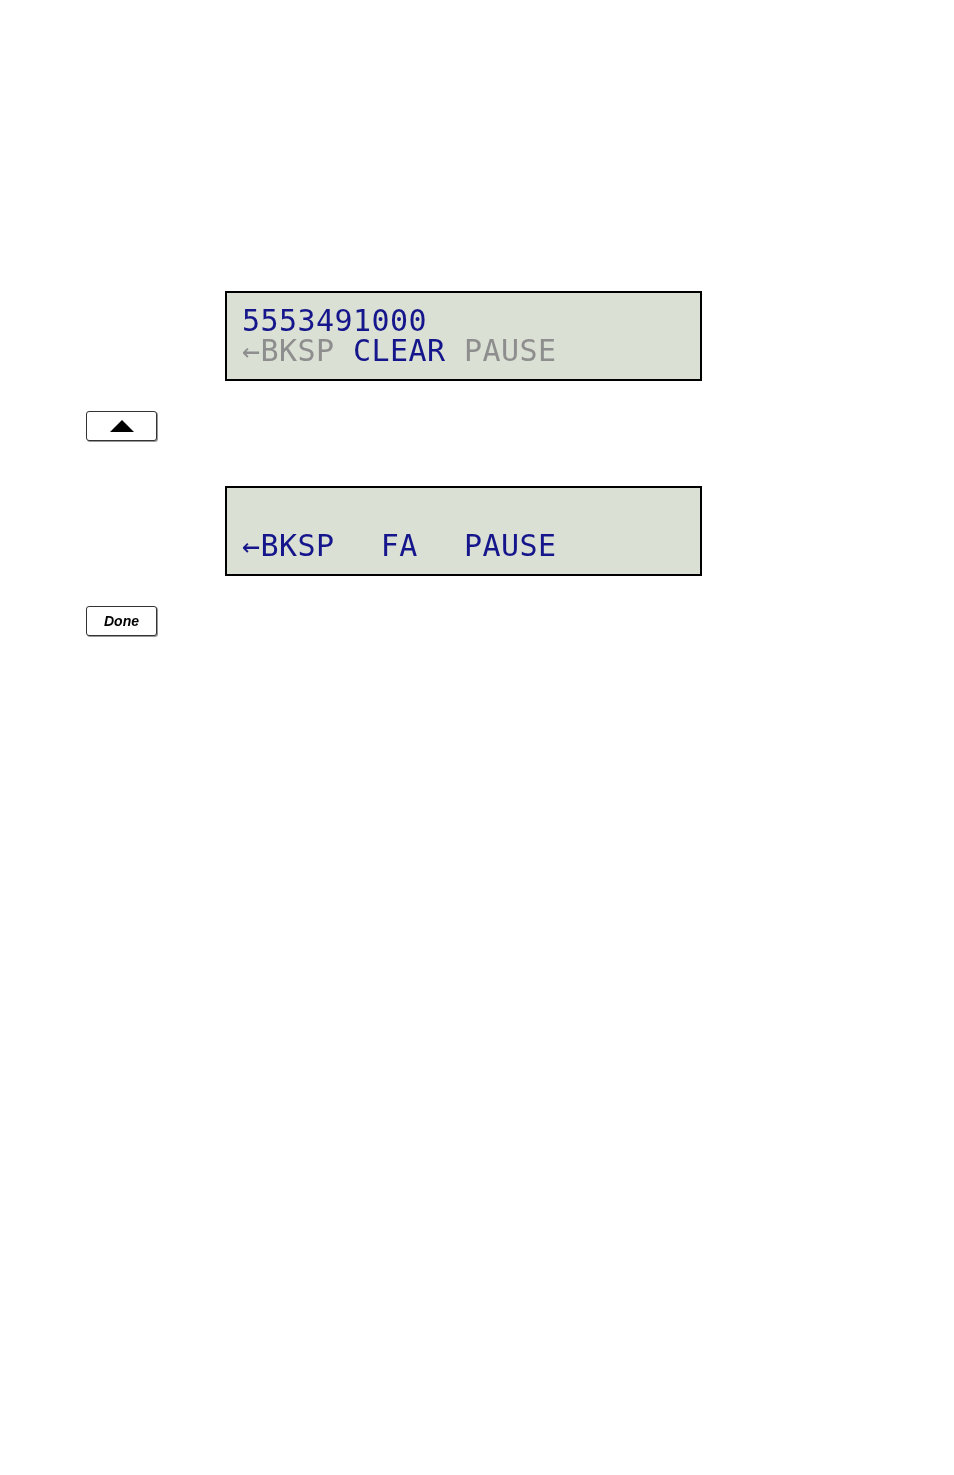 The height and width of the screenshot is (1475, 954). What do you see at coordinates (121, 621) in the screenshot?
I see `done-button: Done` at bounding box center [121, 621].